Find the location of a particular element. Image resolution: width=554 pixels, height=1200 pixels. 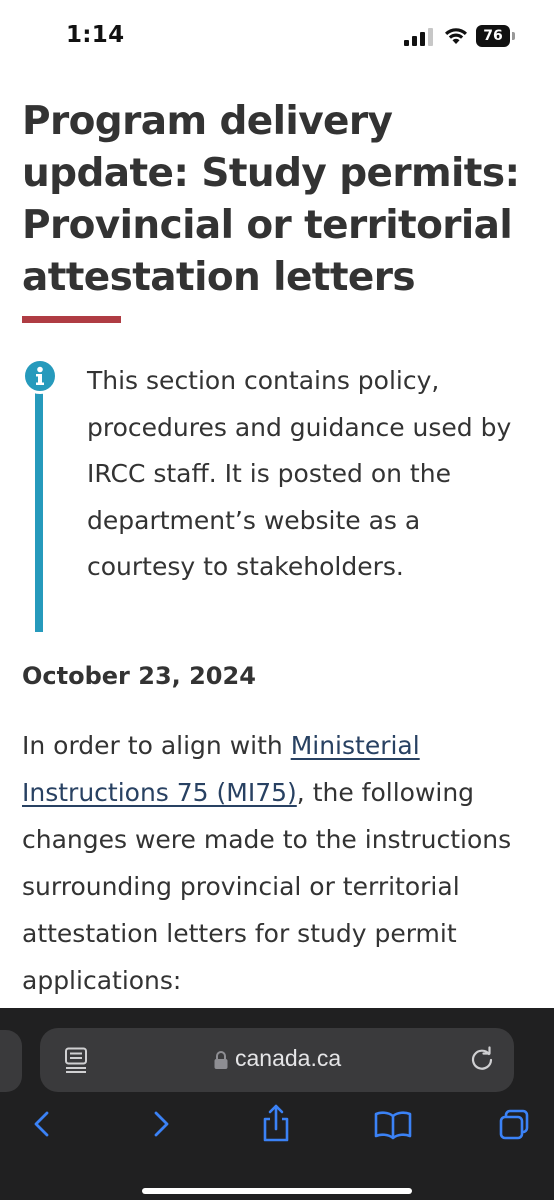

home-indicator is located at coordinates (277, 1191).